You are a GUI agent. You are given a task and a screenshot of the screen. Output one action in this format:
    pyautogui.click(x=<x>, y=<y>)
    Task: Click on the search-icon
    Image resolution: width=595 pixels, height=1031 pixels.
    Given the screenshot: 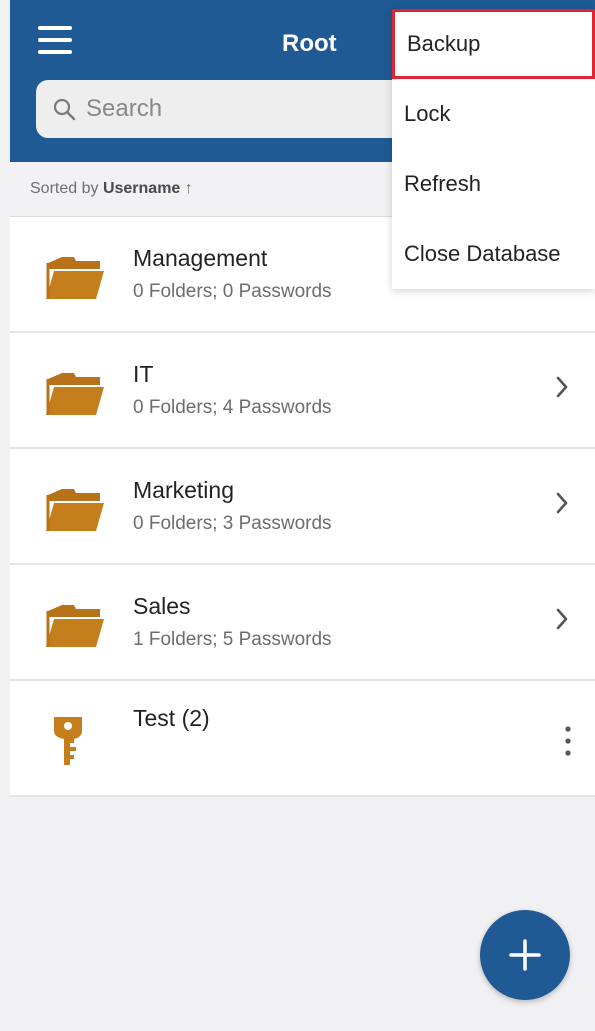 What is the action you would take?
    pyautogui.click(x=64, y=109)
    